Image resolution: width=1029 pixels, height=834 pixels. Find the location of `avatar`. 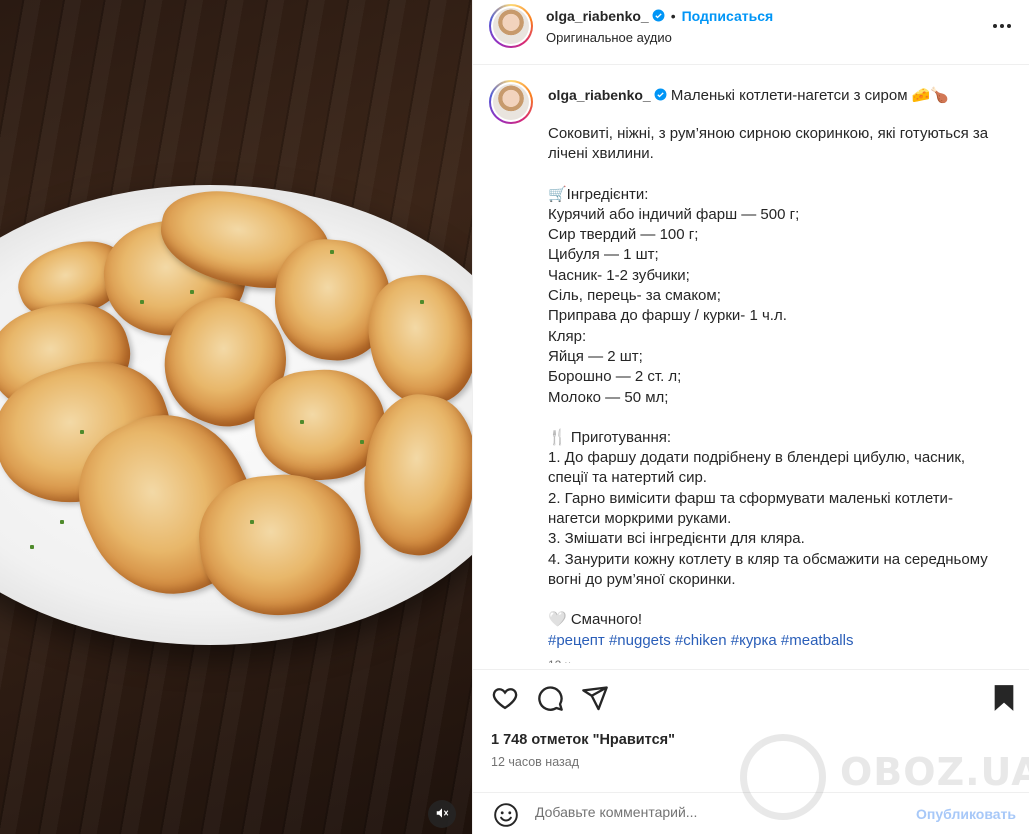

avatar is located at coordinates (511, 26).